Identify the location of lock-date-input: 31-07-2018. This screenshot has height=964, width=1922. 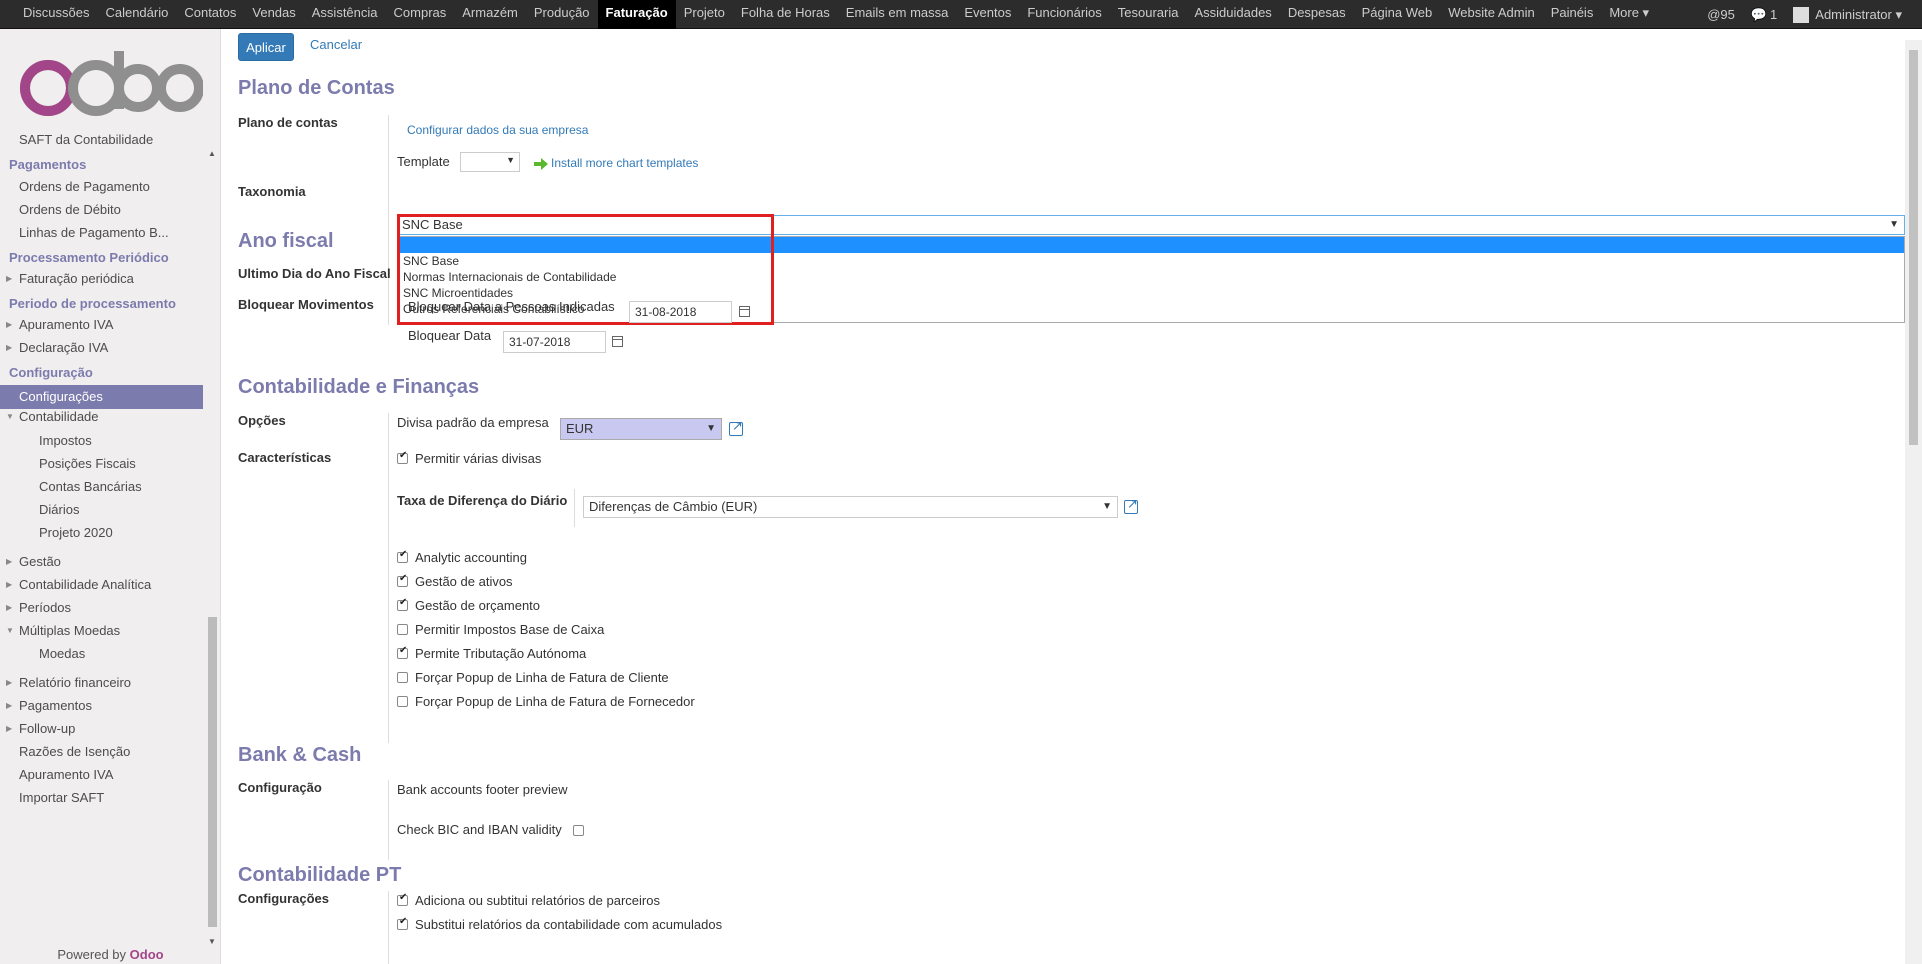
(554, 342).